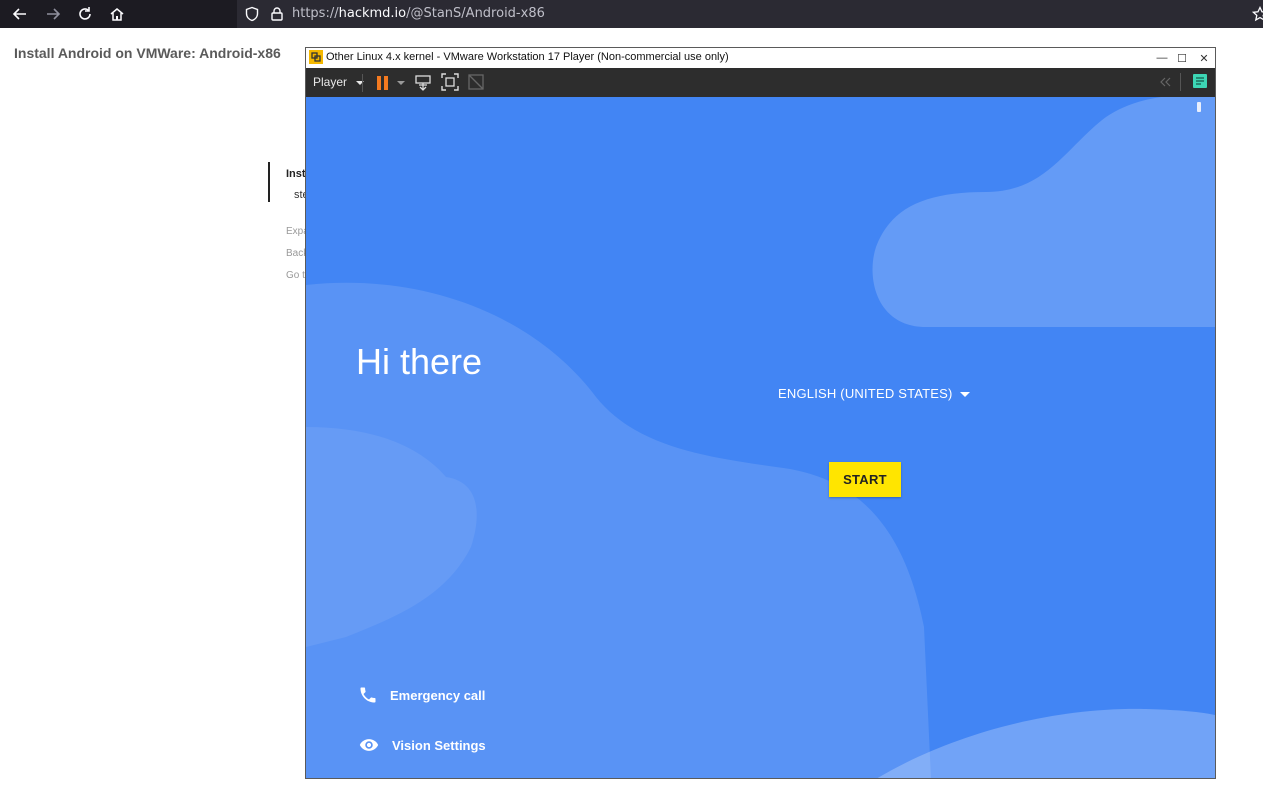 This screenshot has height=800, width=1263. I want to click on language-select: ENGLISH (UNITED STATES), so click(874, 393).